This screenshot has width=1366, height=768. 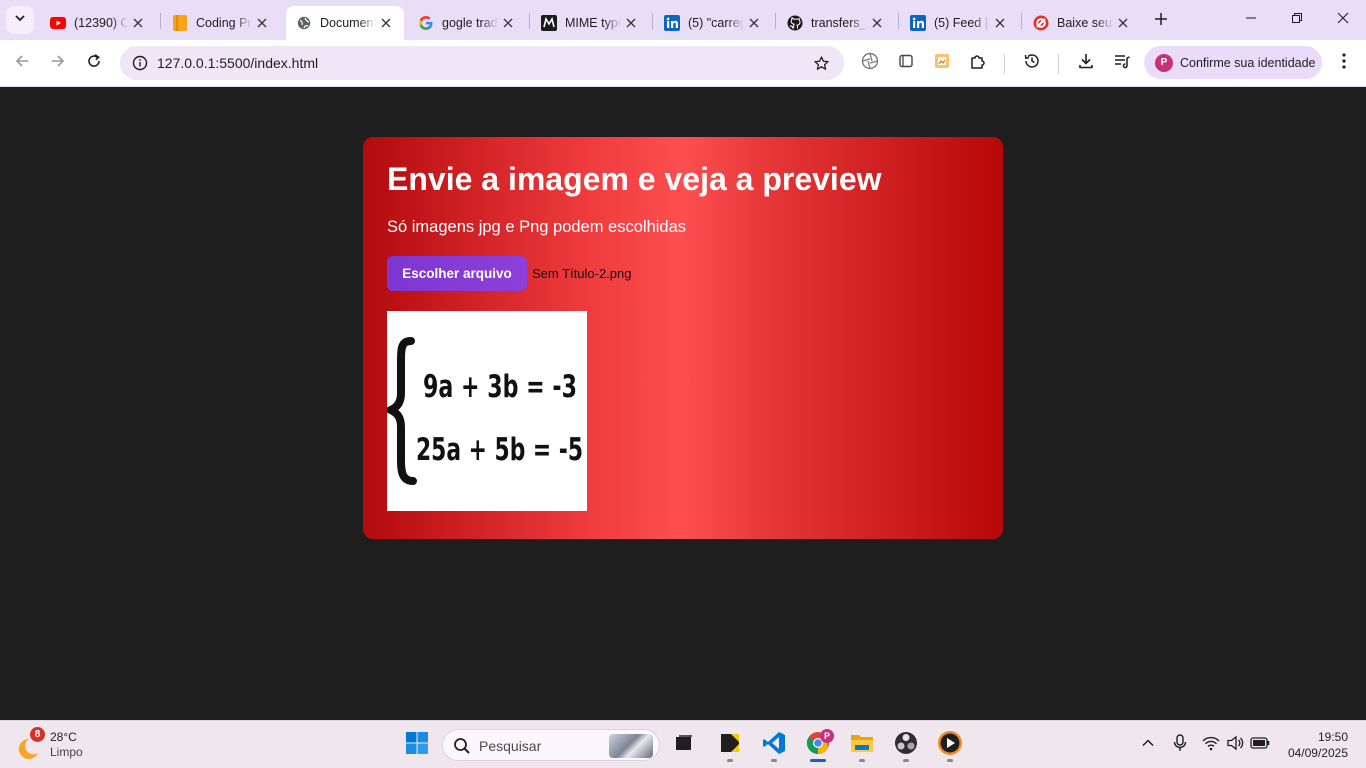 I want to click on tab-youtube: (12390) Coding, so click(x=98, y=23).